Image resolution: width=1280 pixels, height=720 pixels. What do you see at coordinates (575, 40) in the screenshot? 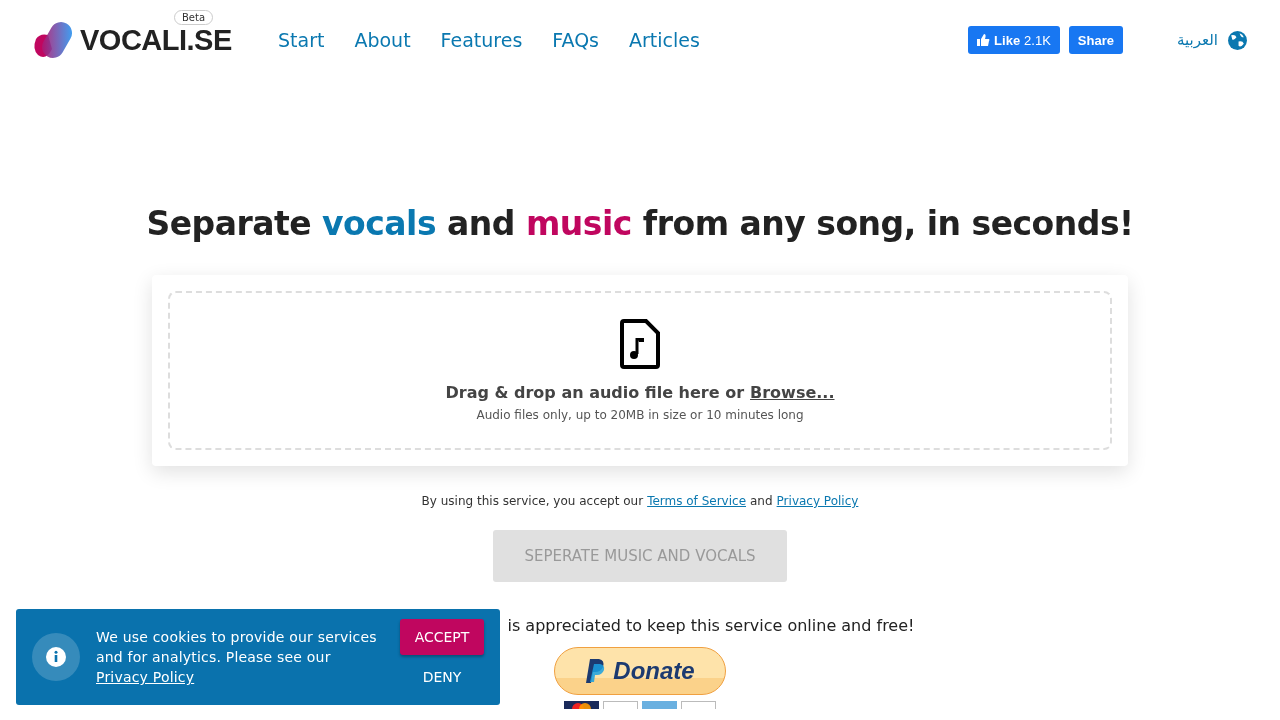
I see `nav-link: FAQs` at bounding box center [575, 40].